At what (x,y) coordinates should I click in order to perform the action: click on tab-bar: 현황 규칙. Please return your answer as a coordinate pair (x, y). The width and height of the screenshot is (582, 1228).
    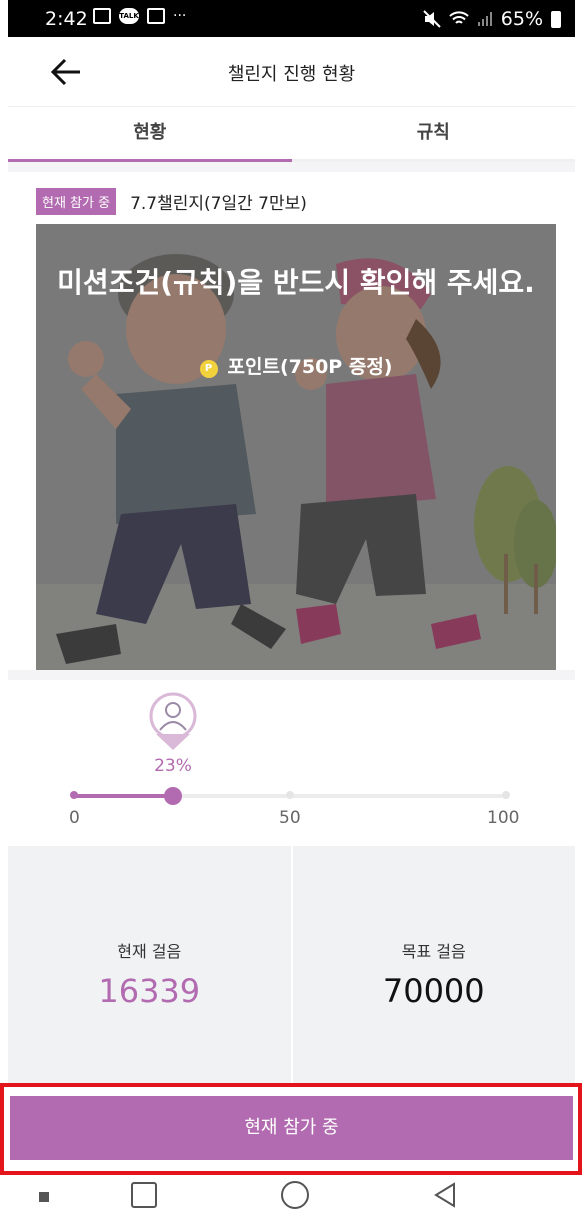
    Looking at the image, I should click on (291, 134).